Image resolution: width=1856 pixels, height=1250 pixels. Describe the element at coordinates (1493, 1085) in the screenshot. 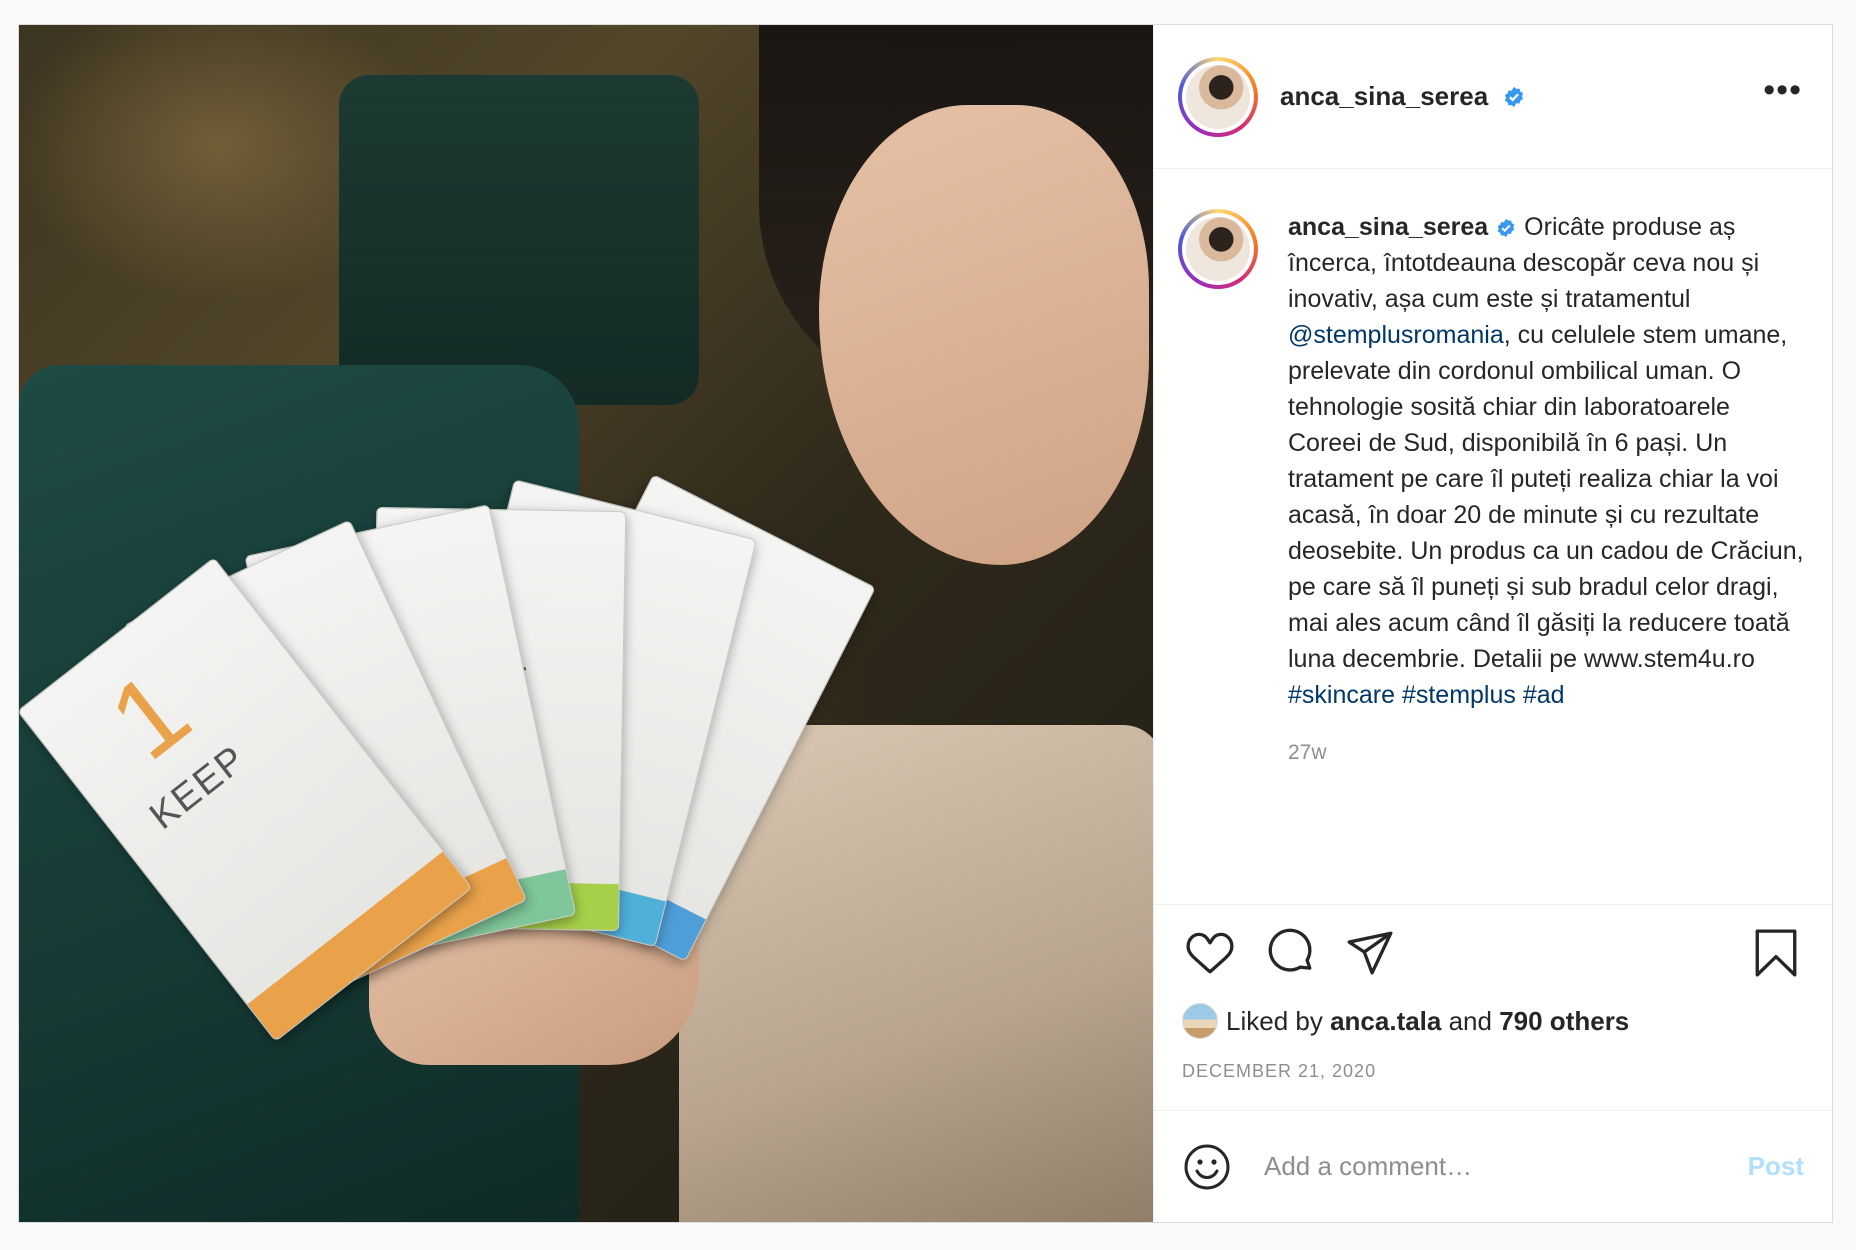

I see `post-date: DECEMBER 21, 2020` at that location.